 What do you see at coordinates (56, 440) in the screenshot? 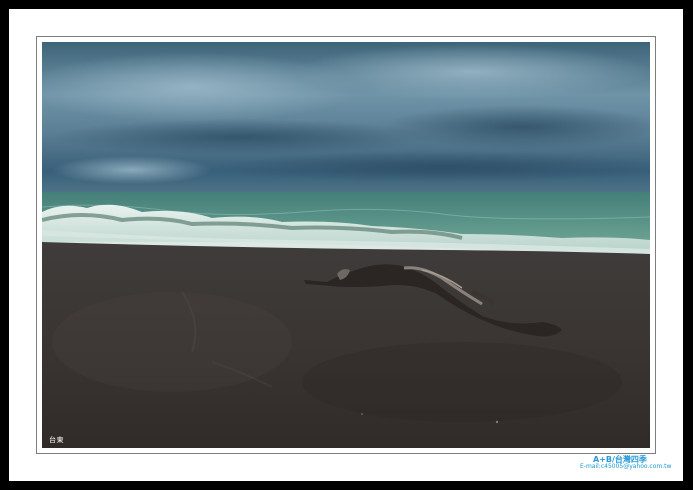
I see `photo-caption: 台東` at bounding box center [56, 440].